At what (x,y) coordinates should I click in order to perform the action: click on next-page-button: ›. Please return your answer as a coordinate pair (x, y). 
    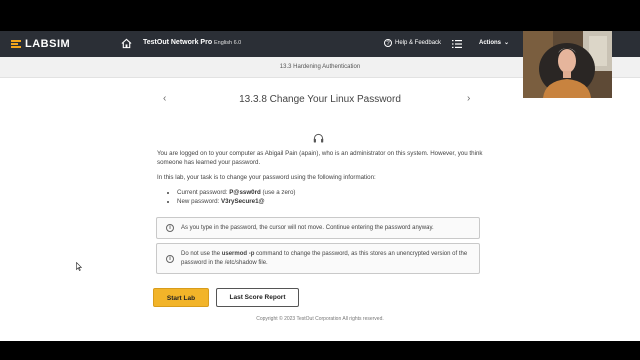
    Looking at the image, I should click on (468, 98).